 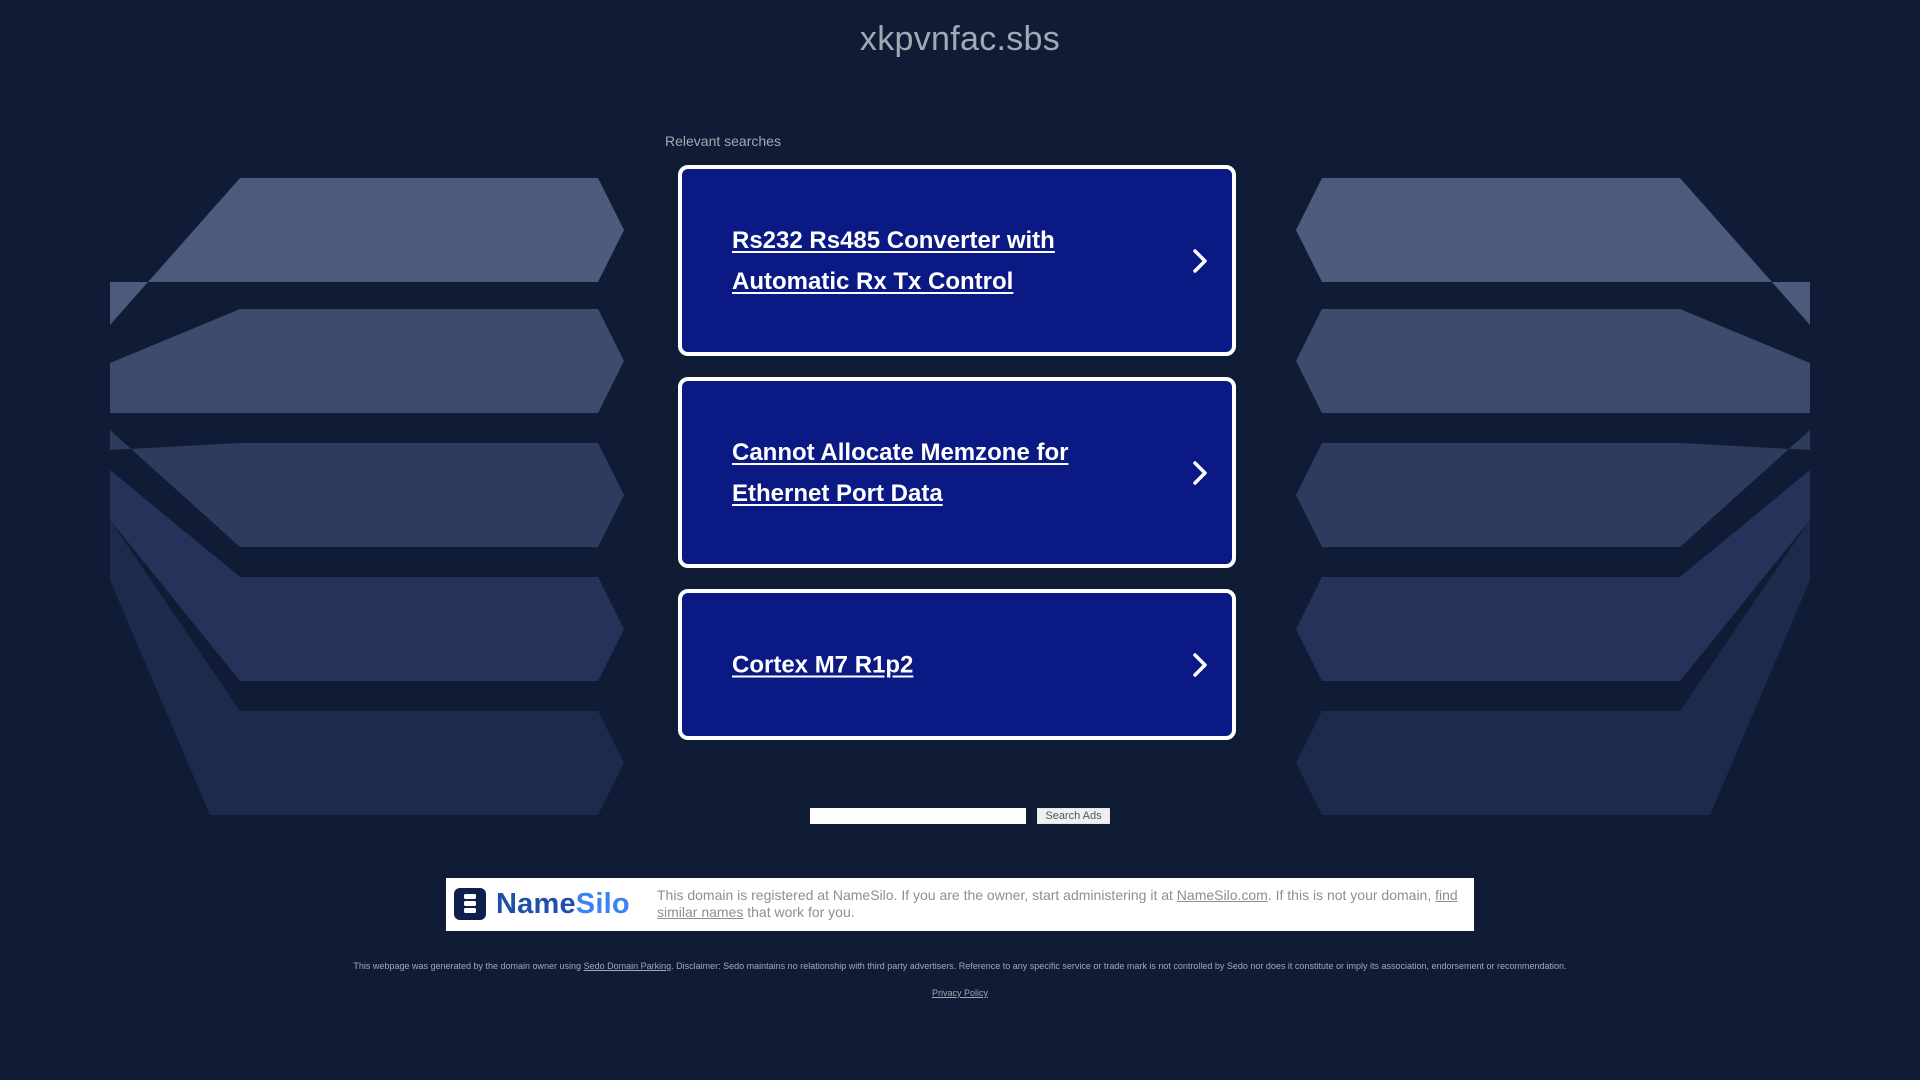 I want to click on namesilo-logo: NameSilo, so click(x=544, y=905).